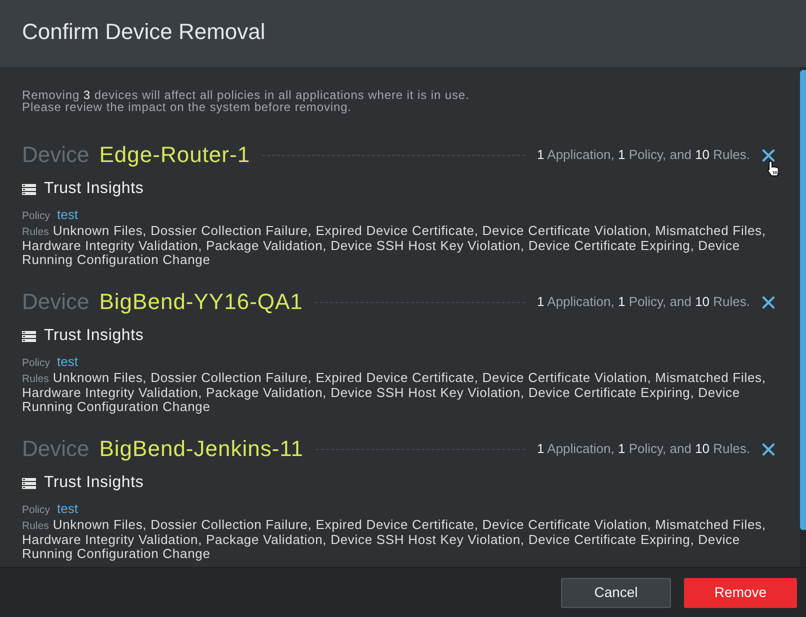 This screenshot has width=806, height=617. What do you see at coordinates (187, 107) in the screenshot?
I see `intro-text: Please review the impact on the system before removing.` at bounding box center [187, 107].